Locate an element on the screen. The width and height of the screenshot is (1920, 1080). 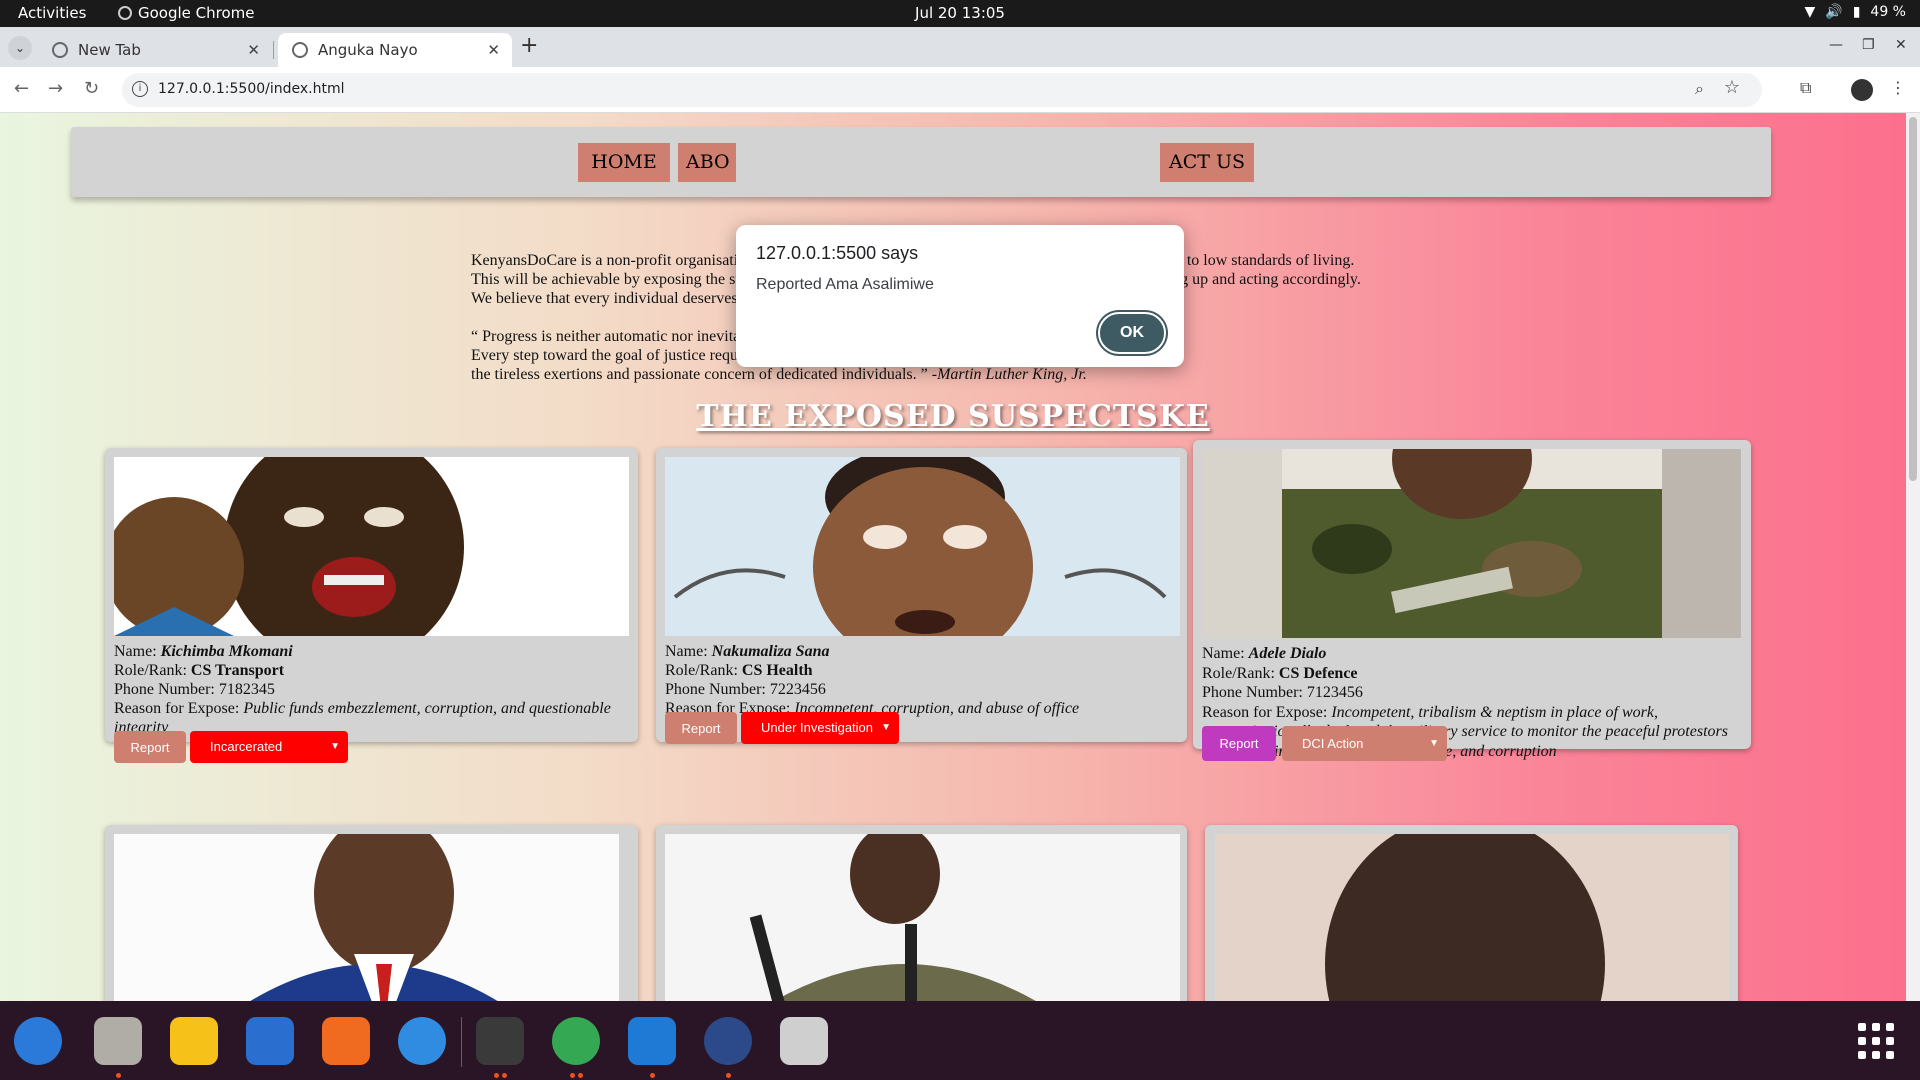
suspect-name: Adele Dialo is located at coordinates (1287, 653).